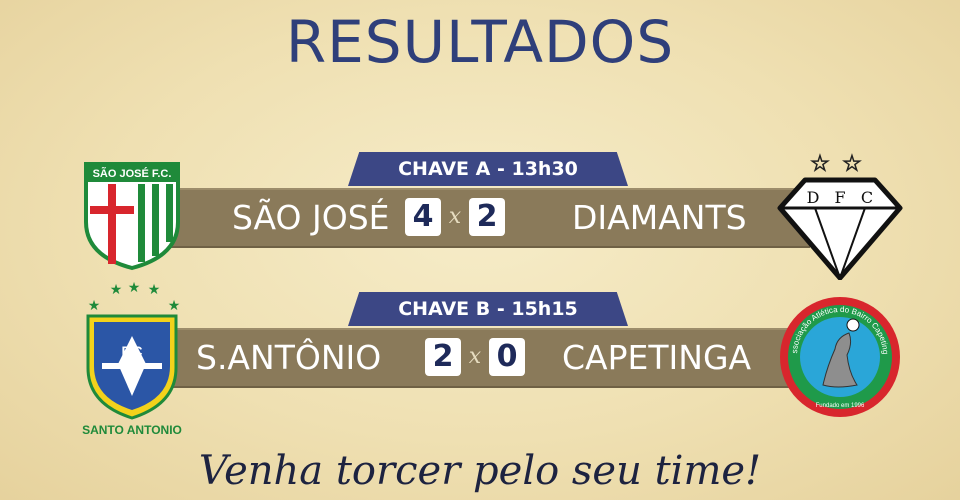 The height and width of the screenshot is (500, 960). What do you see at coordinates (311, 217) in the screenshot?
I see `match-1-home-team: SÃO JOSÉ` at bounding box center [311, 217].